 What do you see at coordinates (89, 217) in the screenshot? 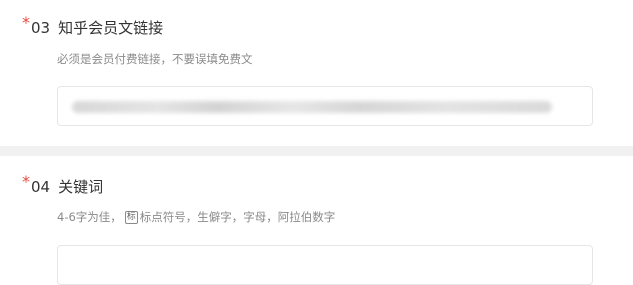
I see `hint-text-start: 4-6字为佳，` at bounding box center [89, 217].